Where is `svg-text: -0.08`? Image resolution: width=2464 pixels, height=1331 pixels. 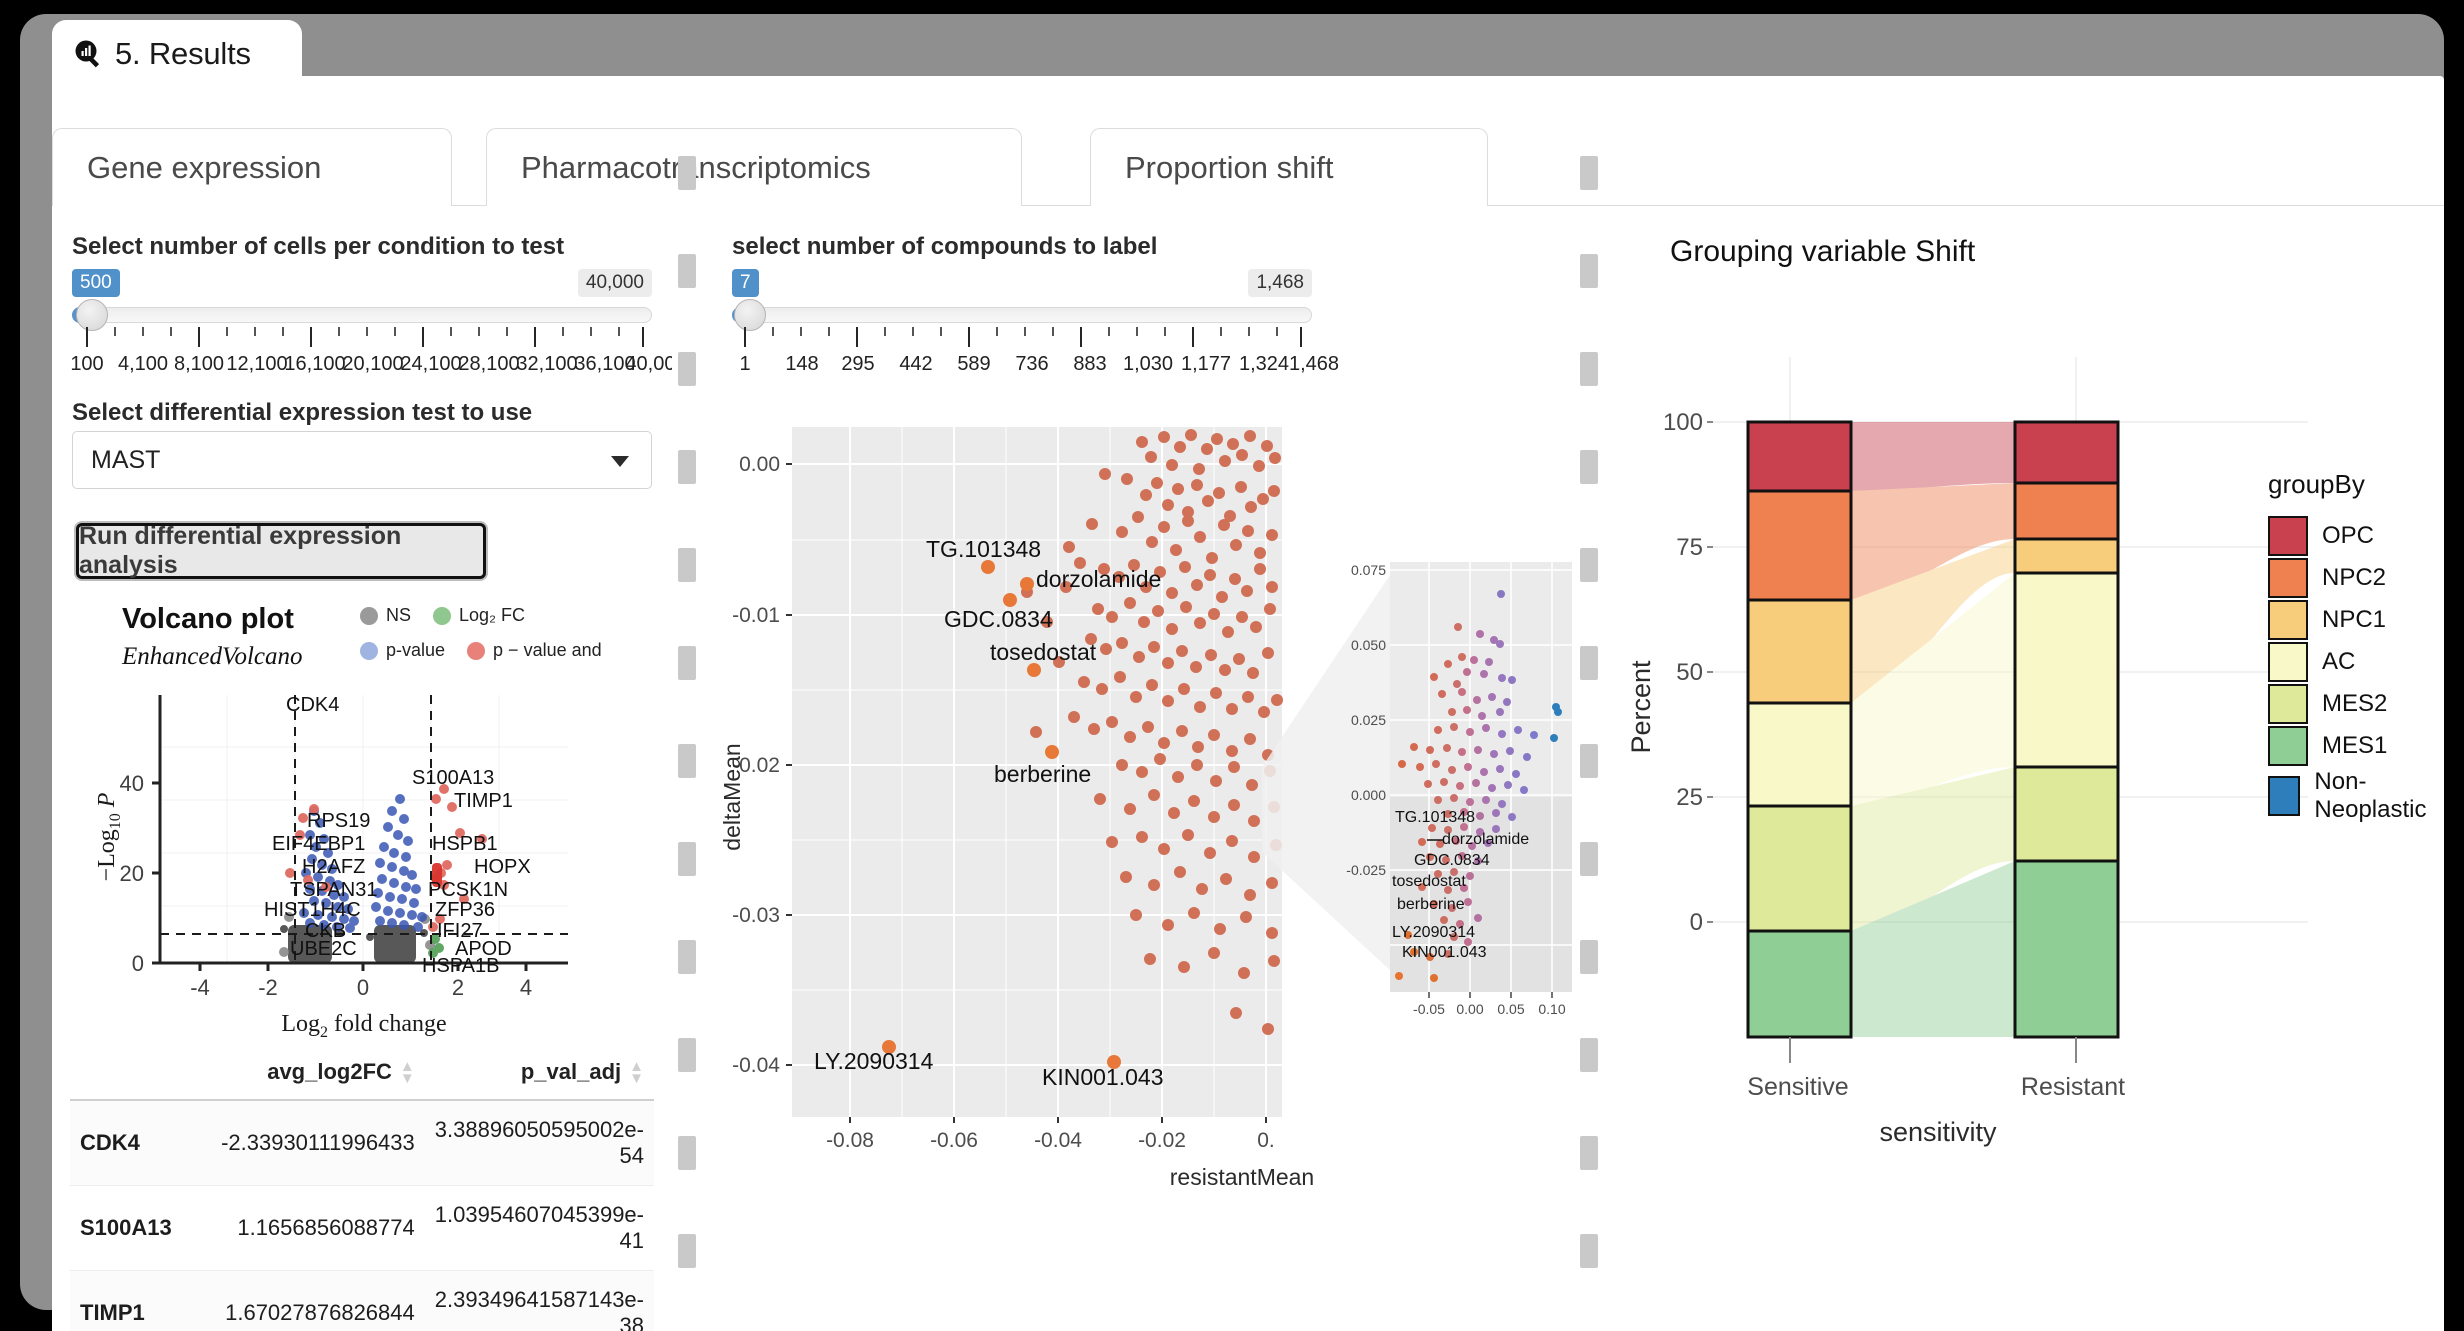 svg-text: -0.08 is located at coordinates (850, 1140).